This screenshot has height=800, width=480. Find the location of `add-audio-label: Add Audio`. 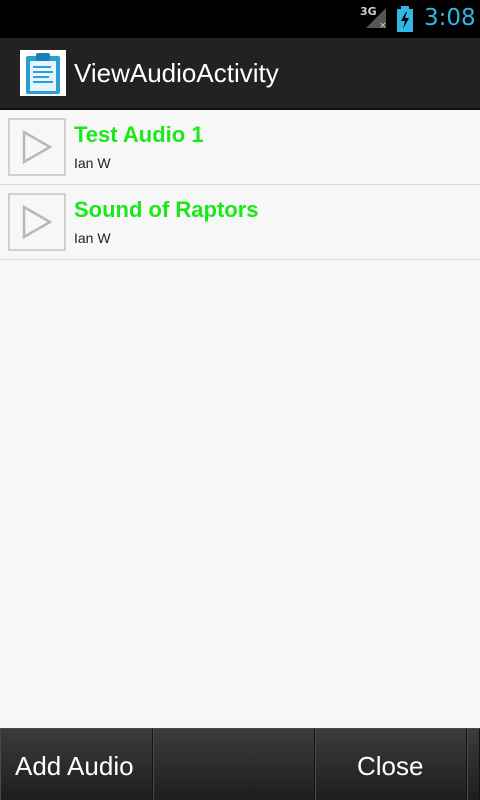

add-audio-label: Add Audio is located at coordinates (74, 766).